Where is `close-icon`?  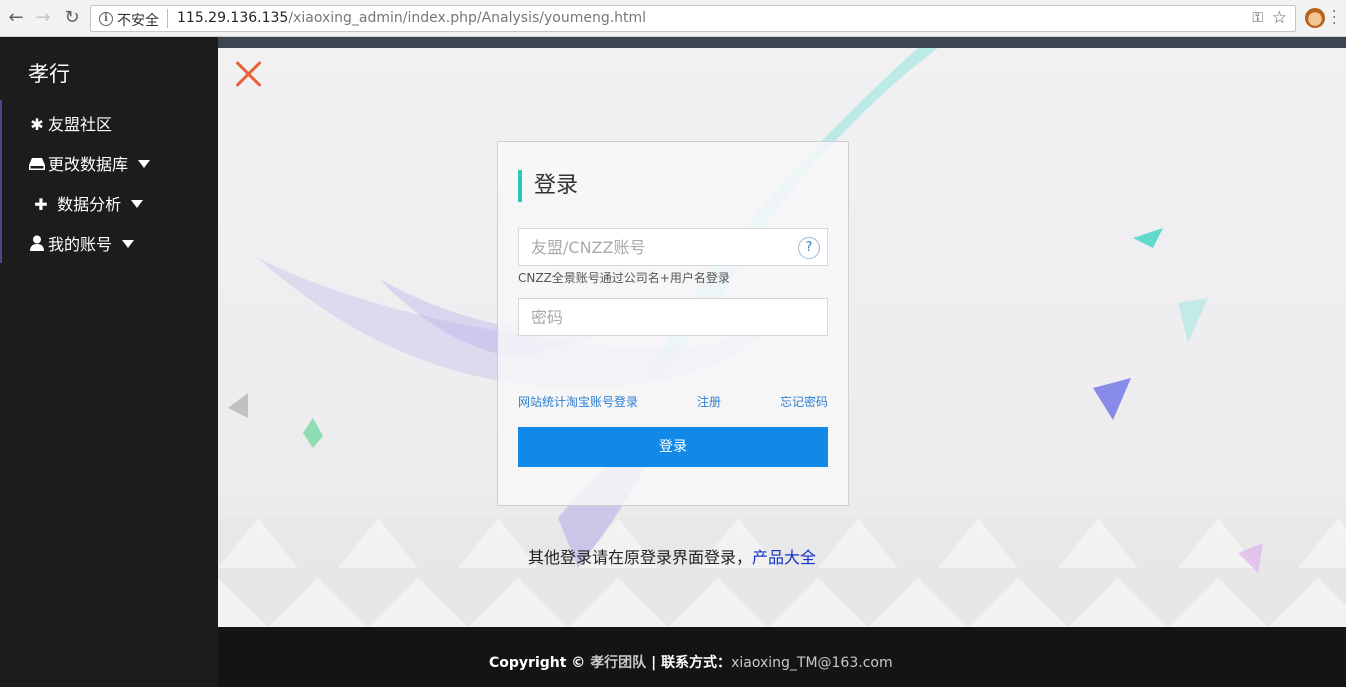 close-icon is located at coordinates (249, 74).